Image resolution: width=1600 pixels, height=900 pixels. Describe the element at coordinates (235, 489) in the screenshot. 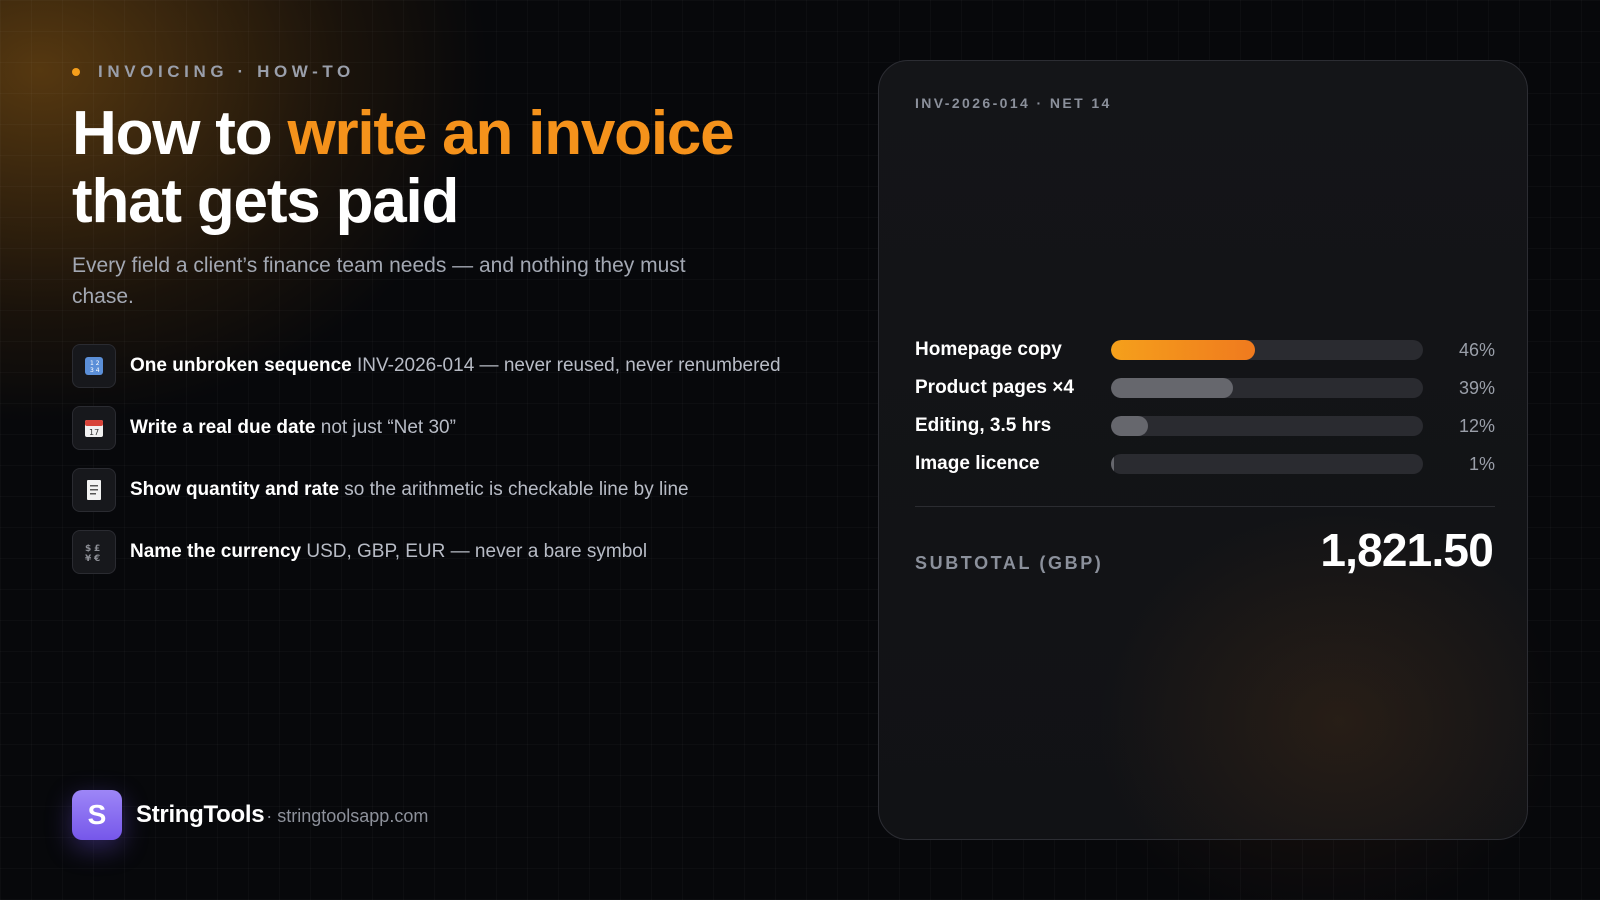

I see `tip-bold: Show quantity and rate` at that location.